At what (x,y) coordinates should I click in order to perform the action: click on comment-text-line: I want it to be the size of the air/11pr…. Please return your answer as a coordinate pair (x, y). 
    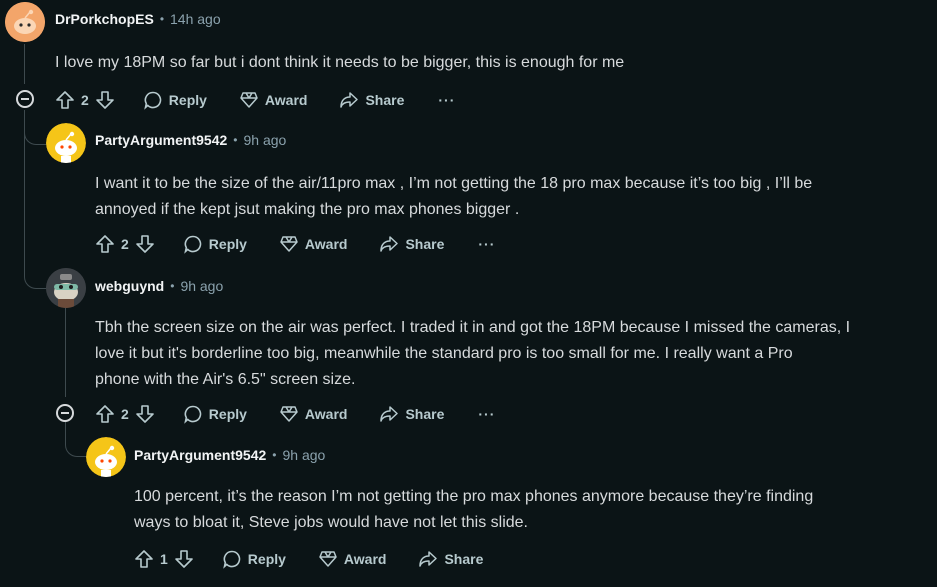
    Looking at the image, I should click on (454, 183).